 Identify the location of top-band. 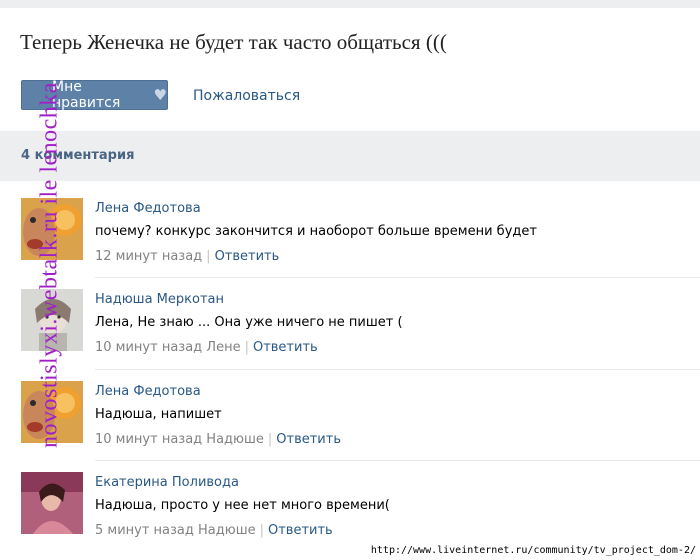
(350, 4).